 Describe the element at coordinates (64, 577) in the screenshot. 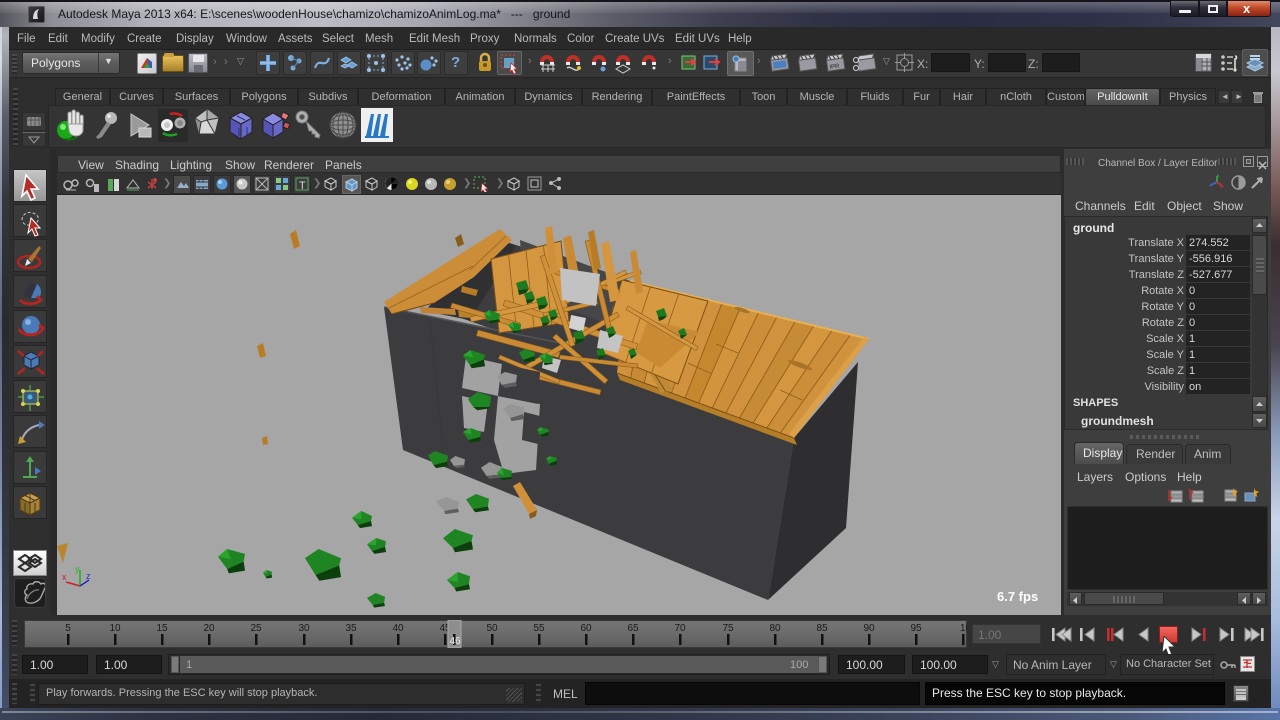

I see `svg-text: x` at that location.